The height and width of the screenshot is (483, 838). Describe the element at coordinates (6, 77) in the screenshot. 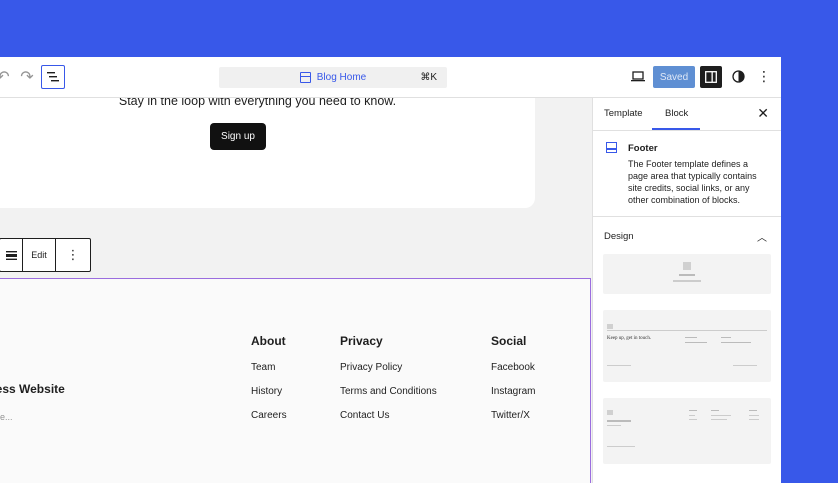

I see `undo-icon: ↶` at that location.